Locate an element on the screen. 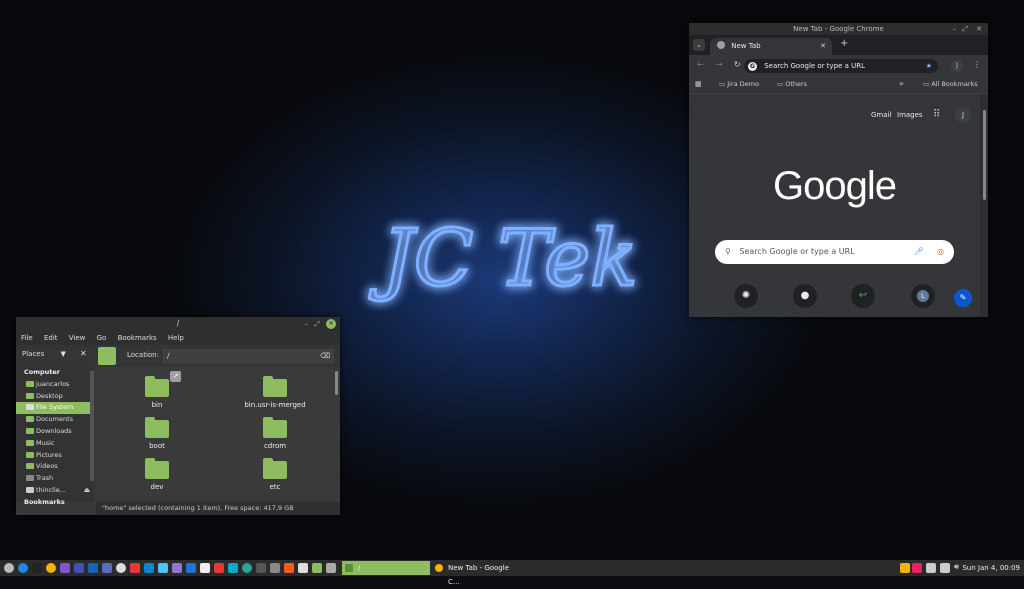 This screenshot has height=589, width=1024. apps-grid-icon: ▦ is located at coordinates (698, 84).